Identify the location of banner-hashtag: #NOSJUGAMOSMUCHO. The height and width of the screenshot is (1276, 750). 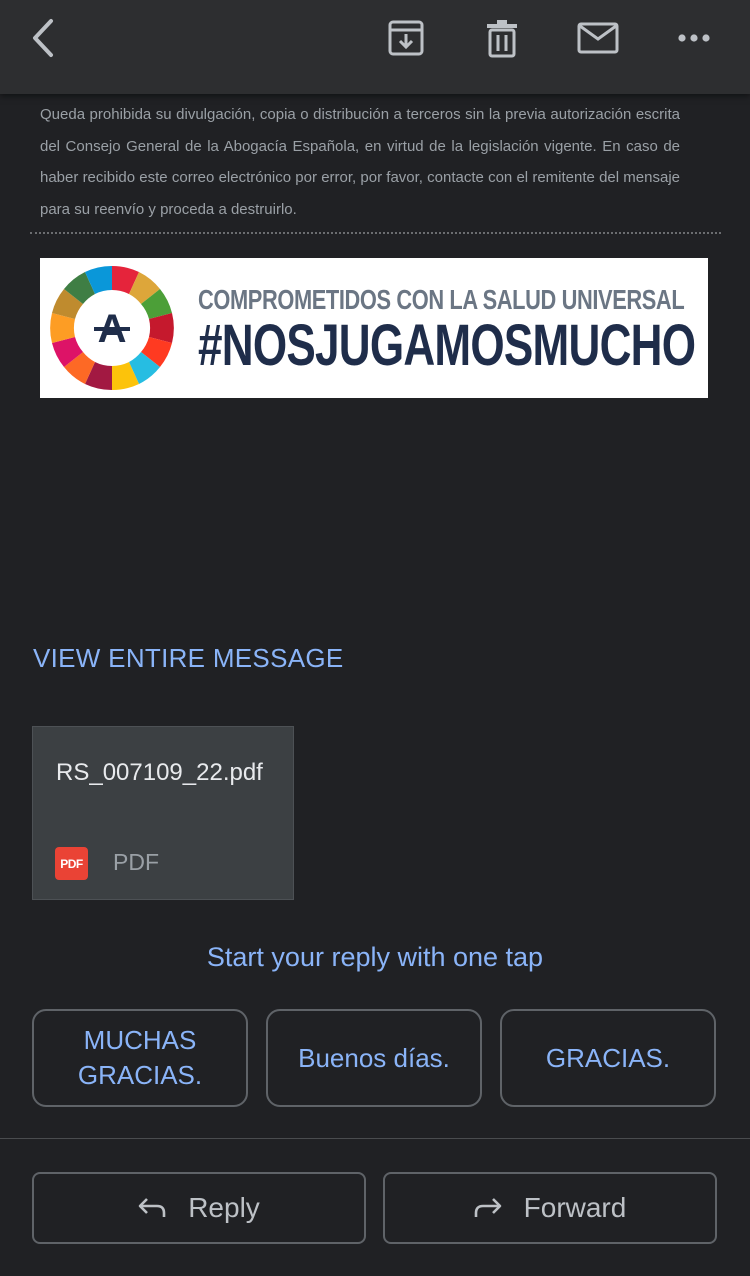
(447, 345).